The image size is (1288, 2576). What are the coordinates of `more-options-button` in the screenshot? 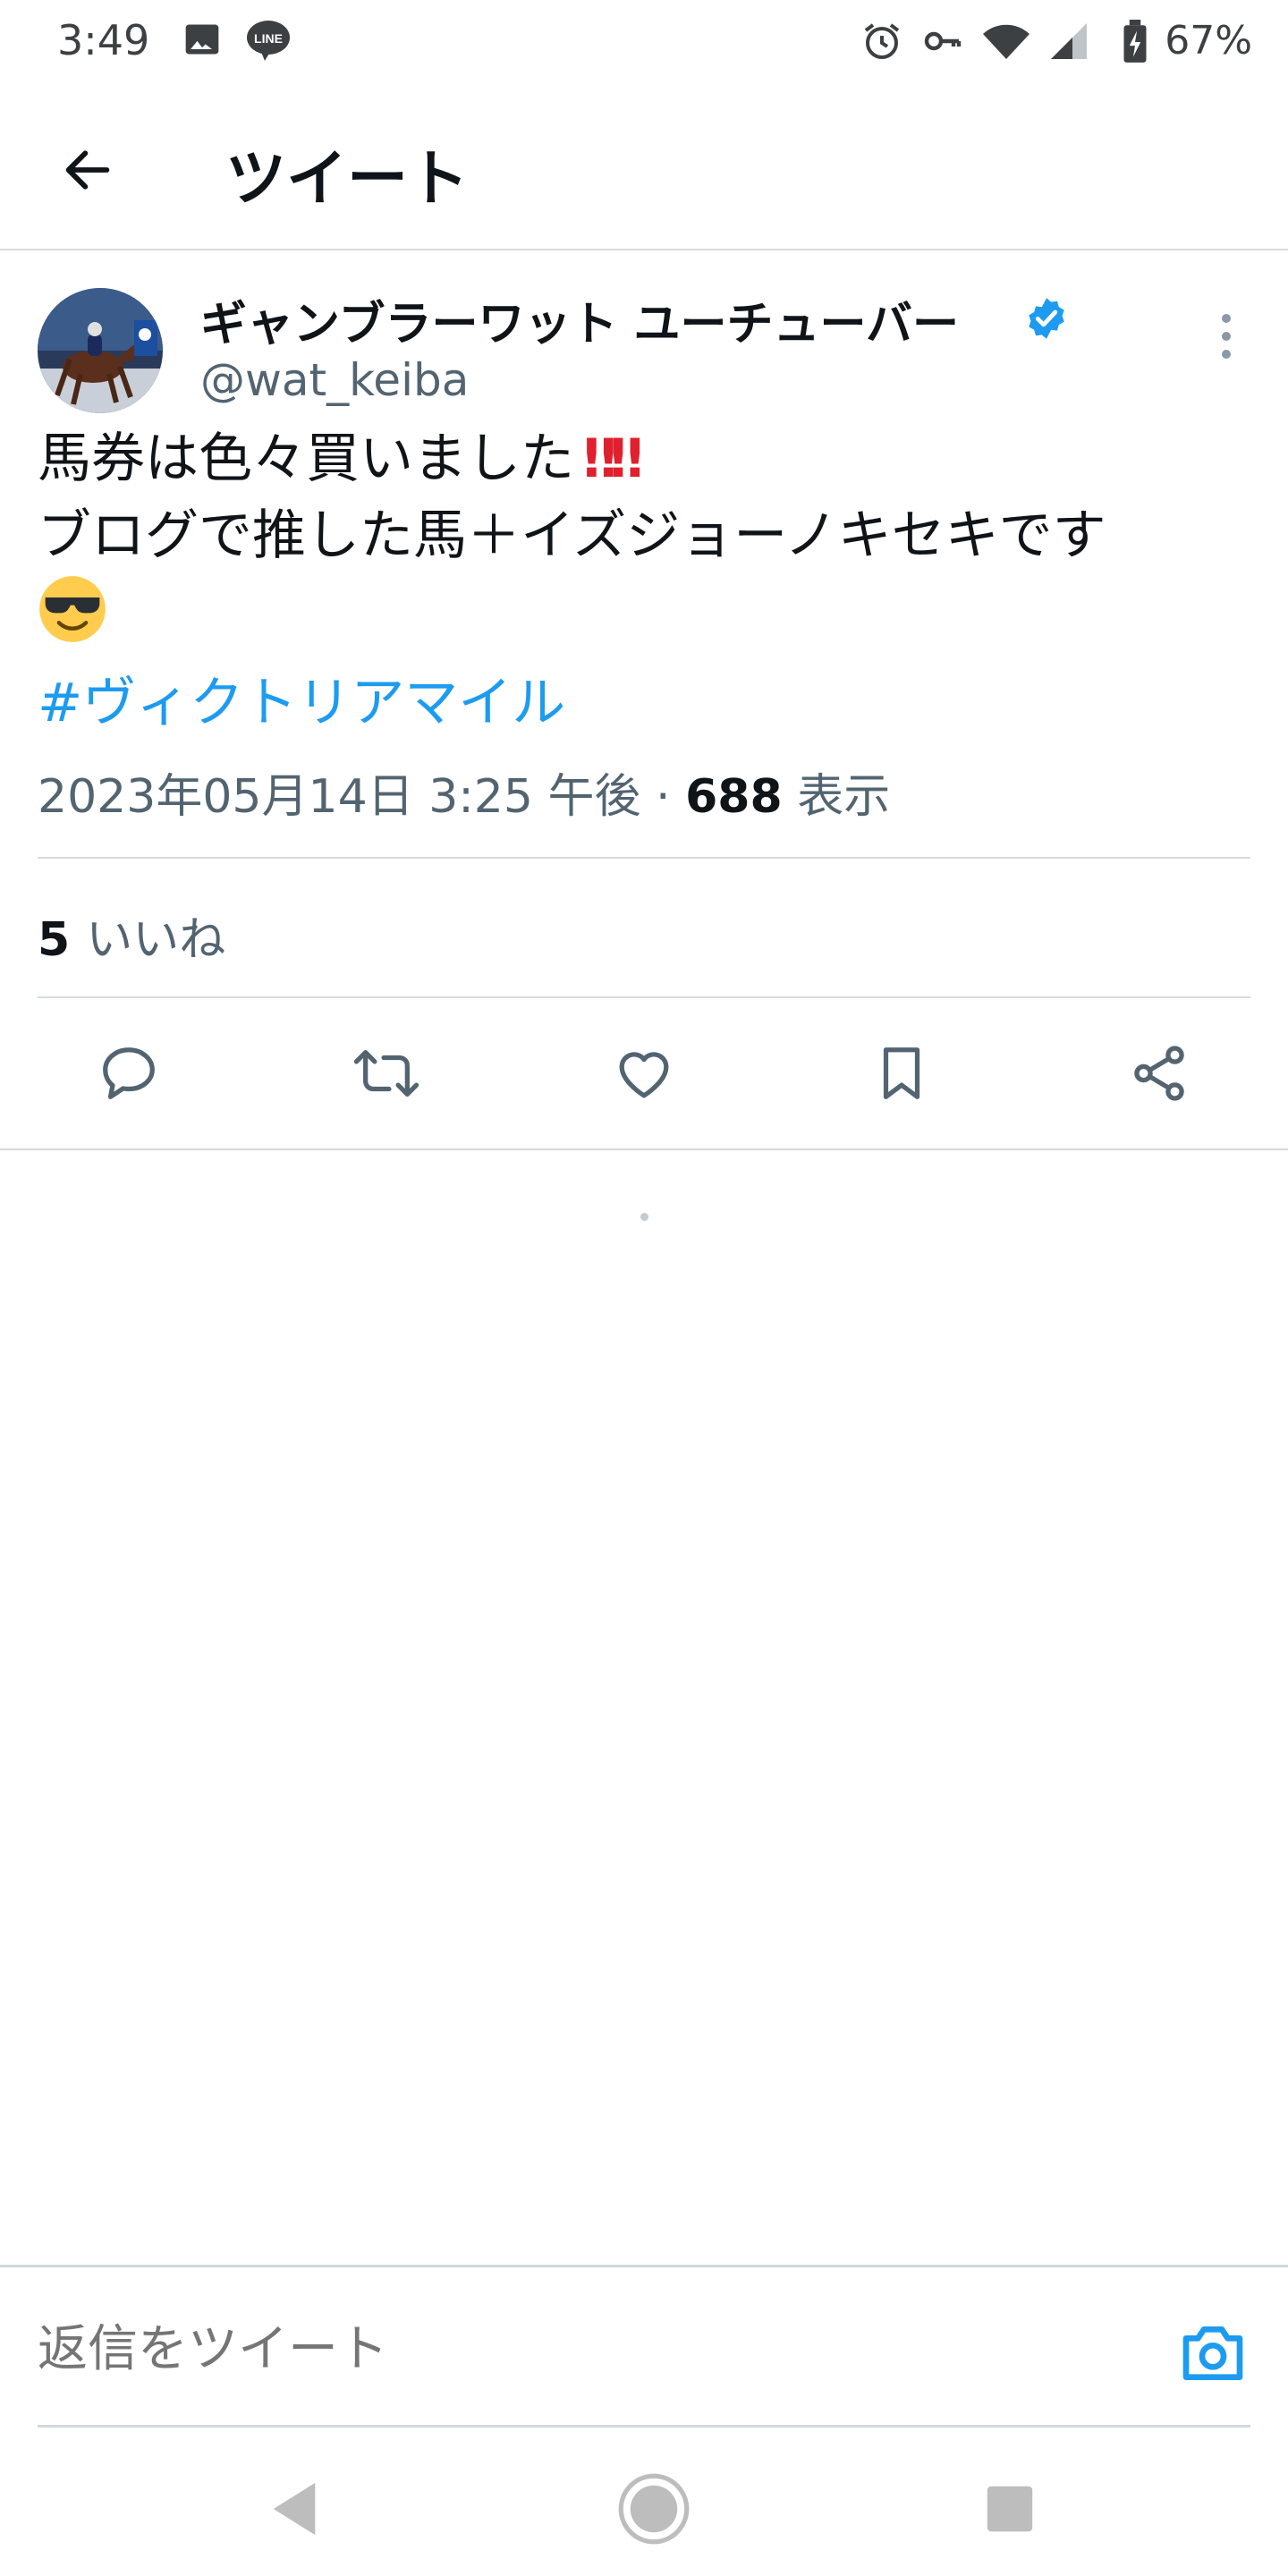 It's located at (1226, 336).